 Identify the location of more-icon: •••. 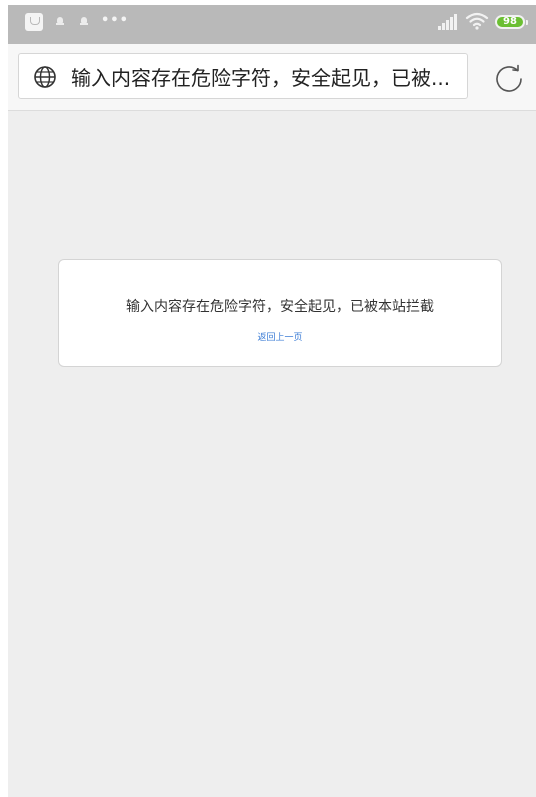
(115, 20).